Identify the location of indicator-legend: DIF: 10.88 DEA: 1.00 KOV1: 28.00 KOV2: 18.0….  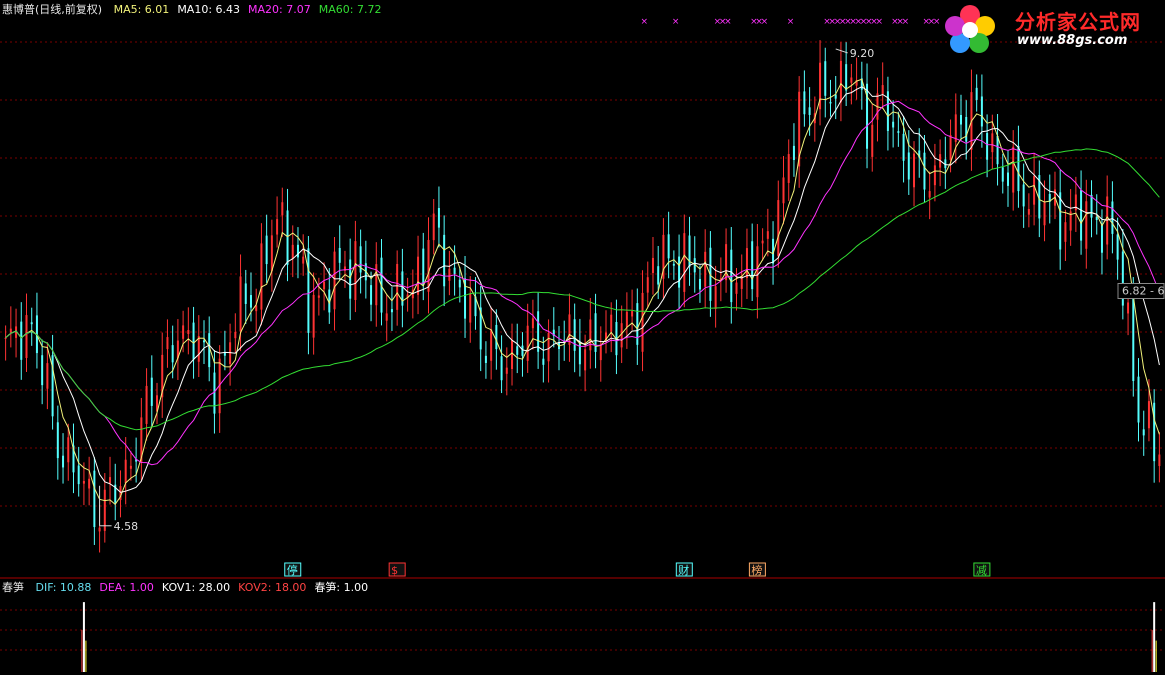
(206, 587).